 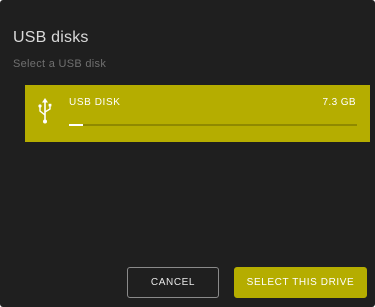 I want to click on usb-icon, so click(x=45, y=111).